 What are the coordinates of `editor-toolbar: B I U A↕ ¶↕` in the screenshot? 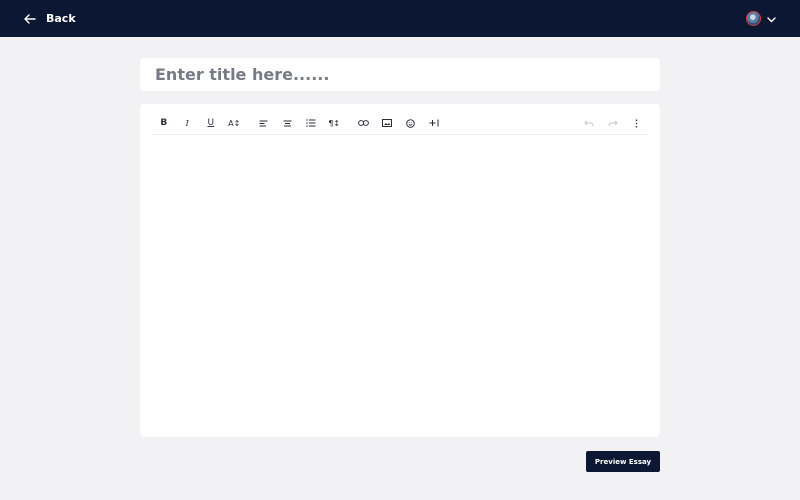 It's located at (400, 123).